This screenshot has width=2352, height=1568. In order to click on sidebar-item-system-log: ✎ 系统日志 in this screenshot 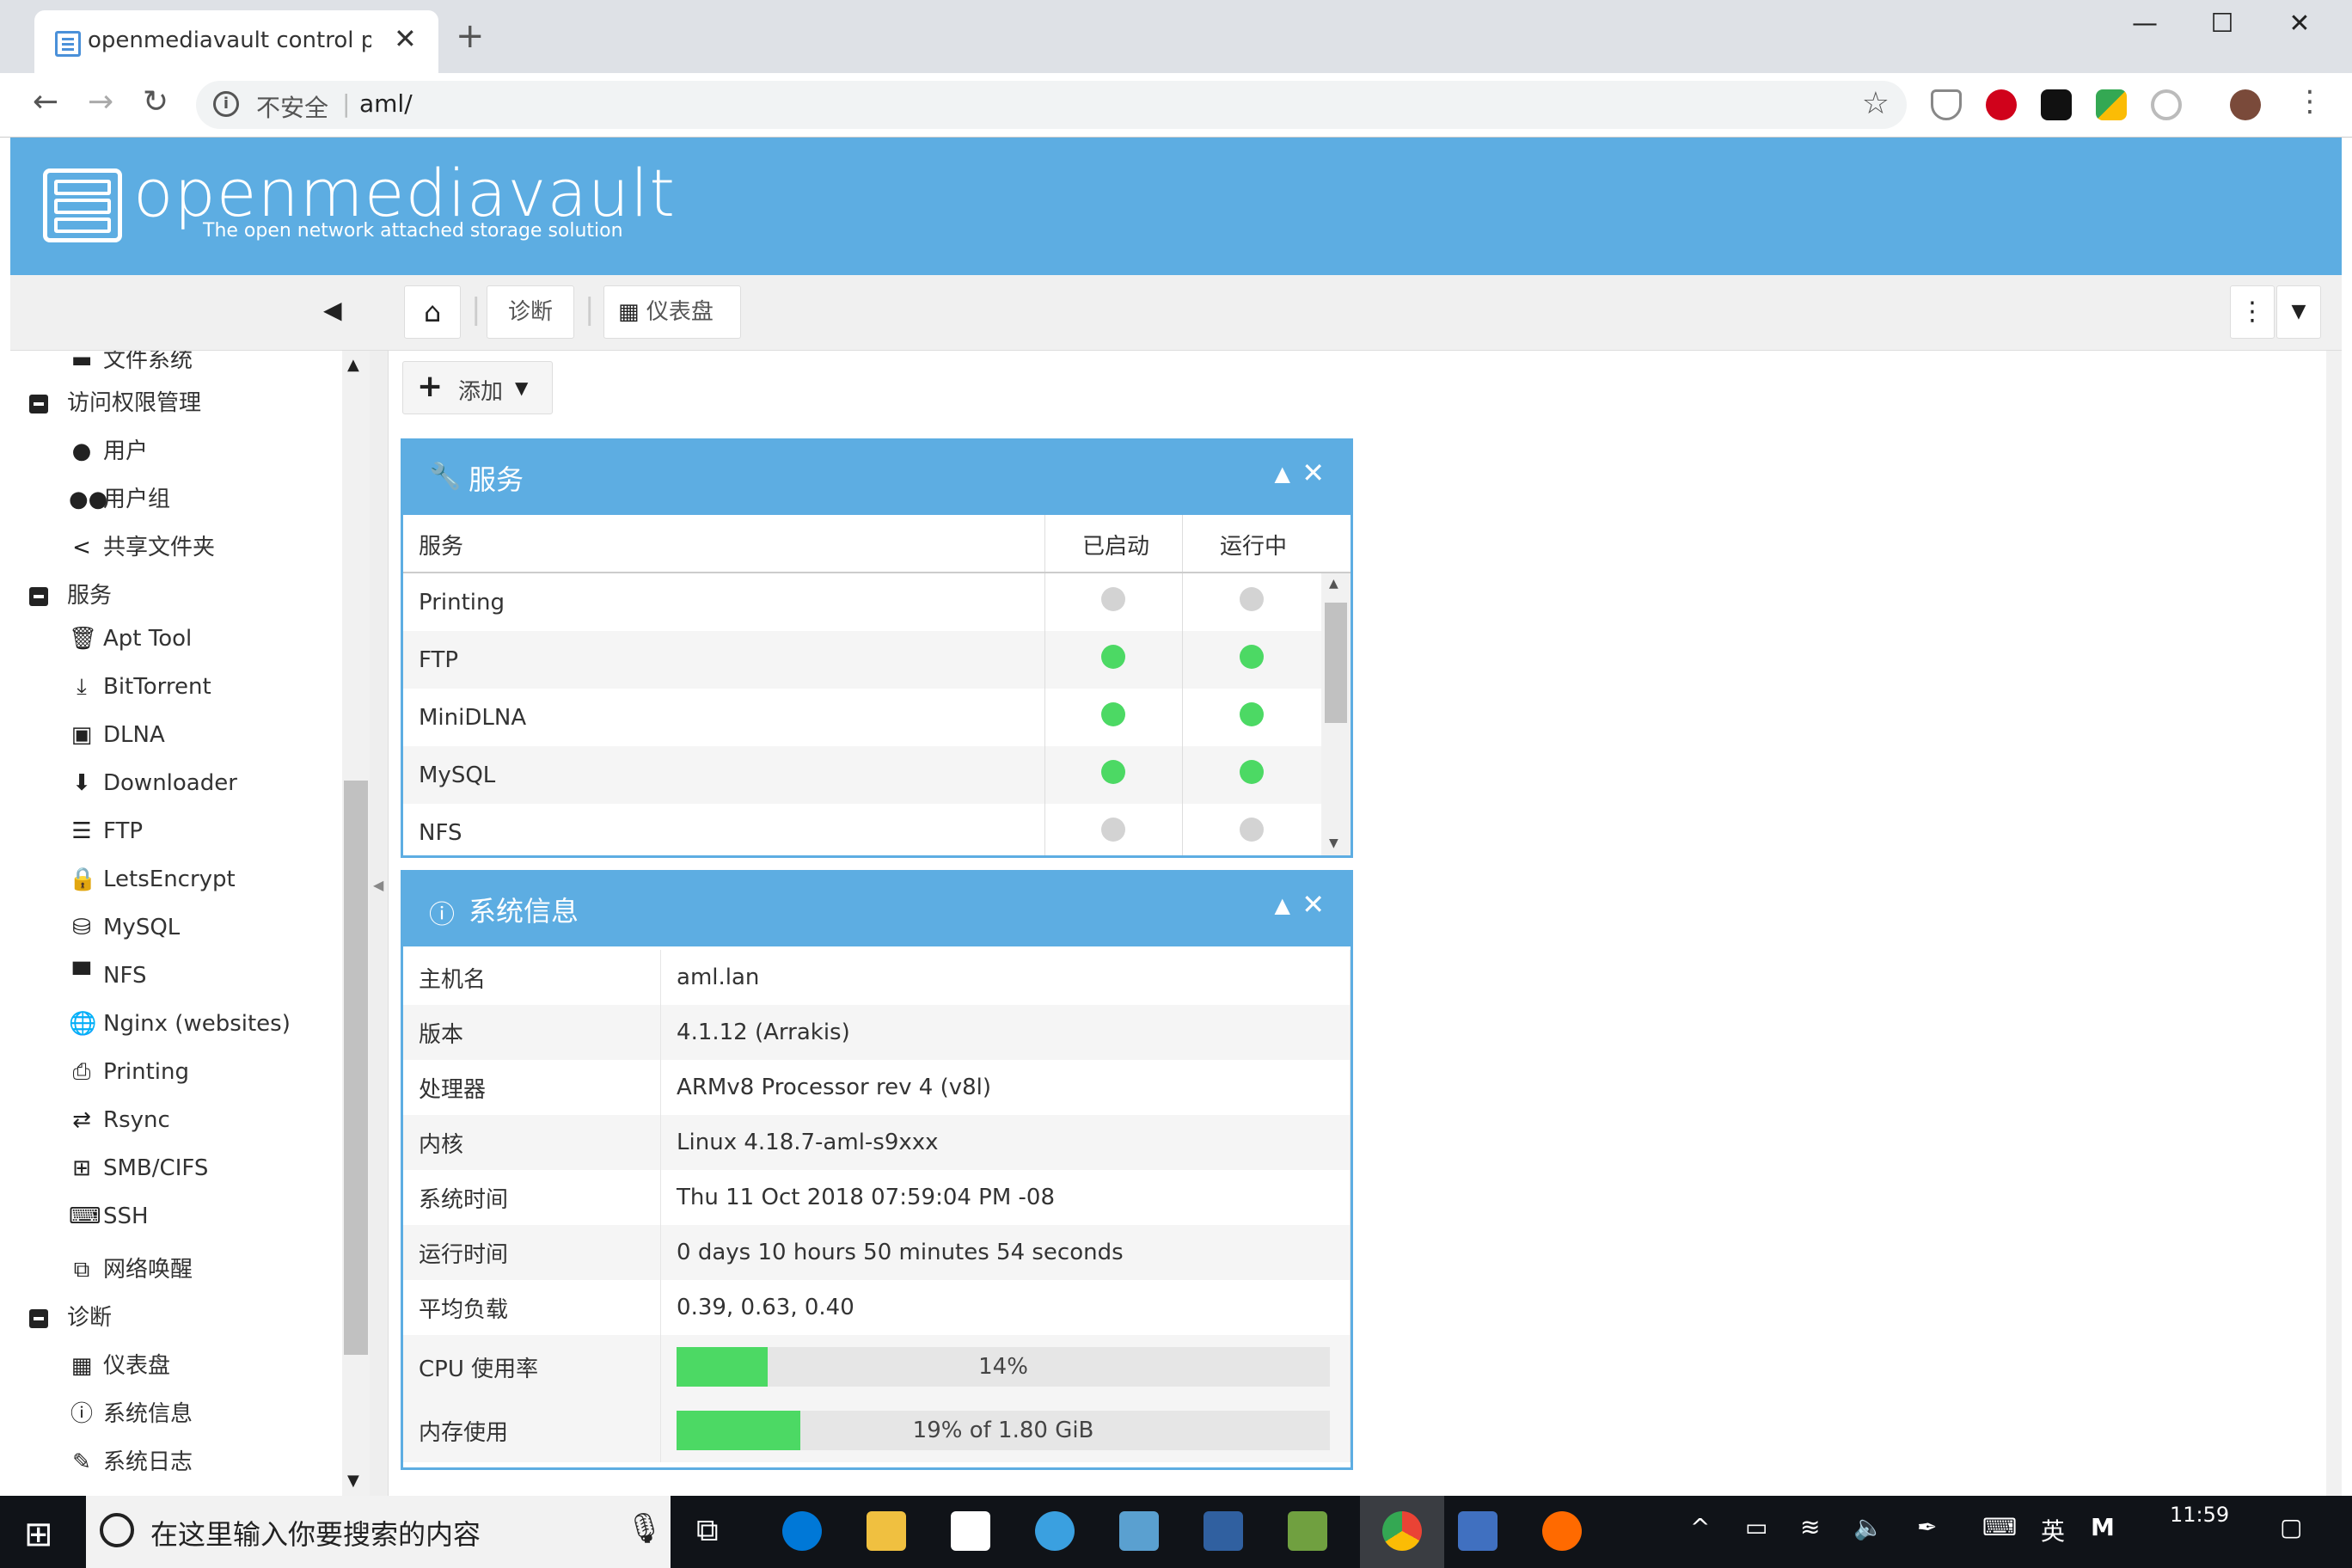, I will do `click(131, 1460)`.